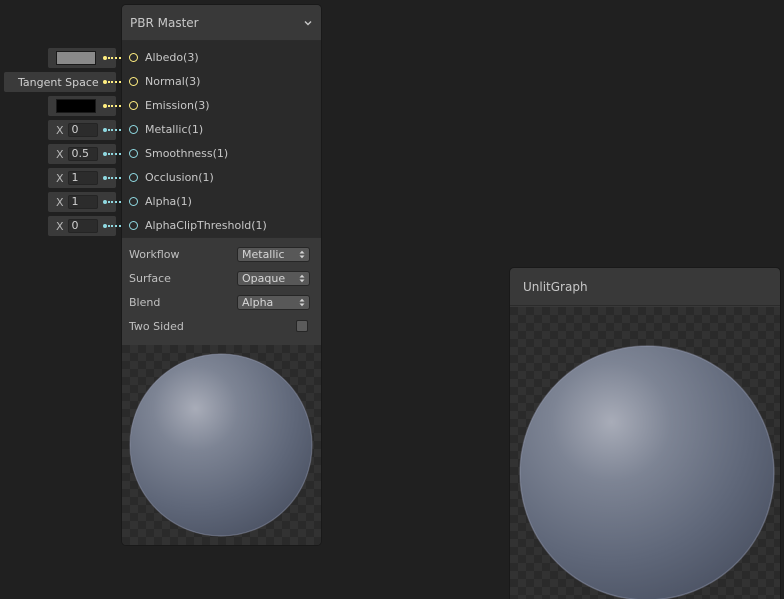 This screenshot has width=784, height=599. Describe the element at coordinates (174, 129) in the screenshot. I see `port-label: Metallic(1)` at that location.